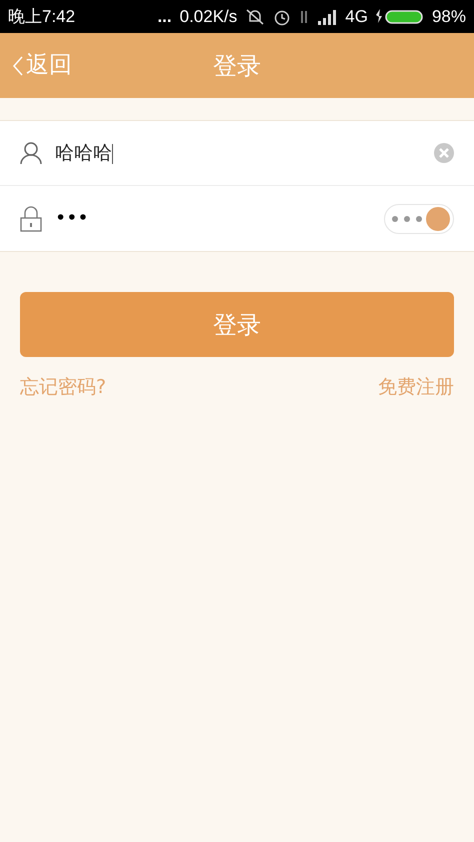  Describe the element at coordinates (255, 17) in the screenshot. I see `muted-bell-icon` at that location.